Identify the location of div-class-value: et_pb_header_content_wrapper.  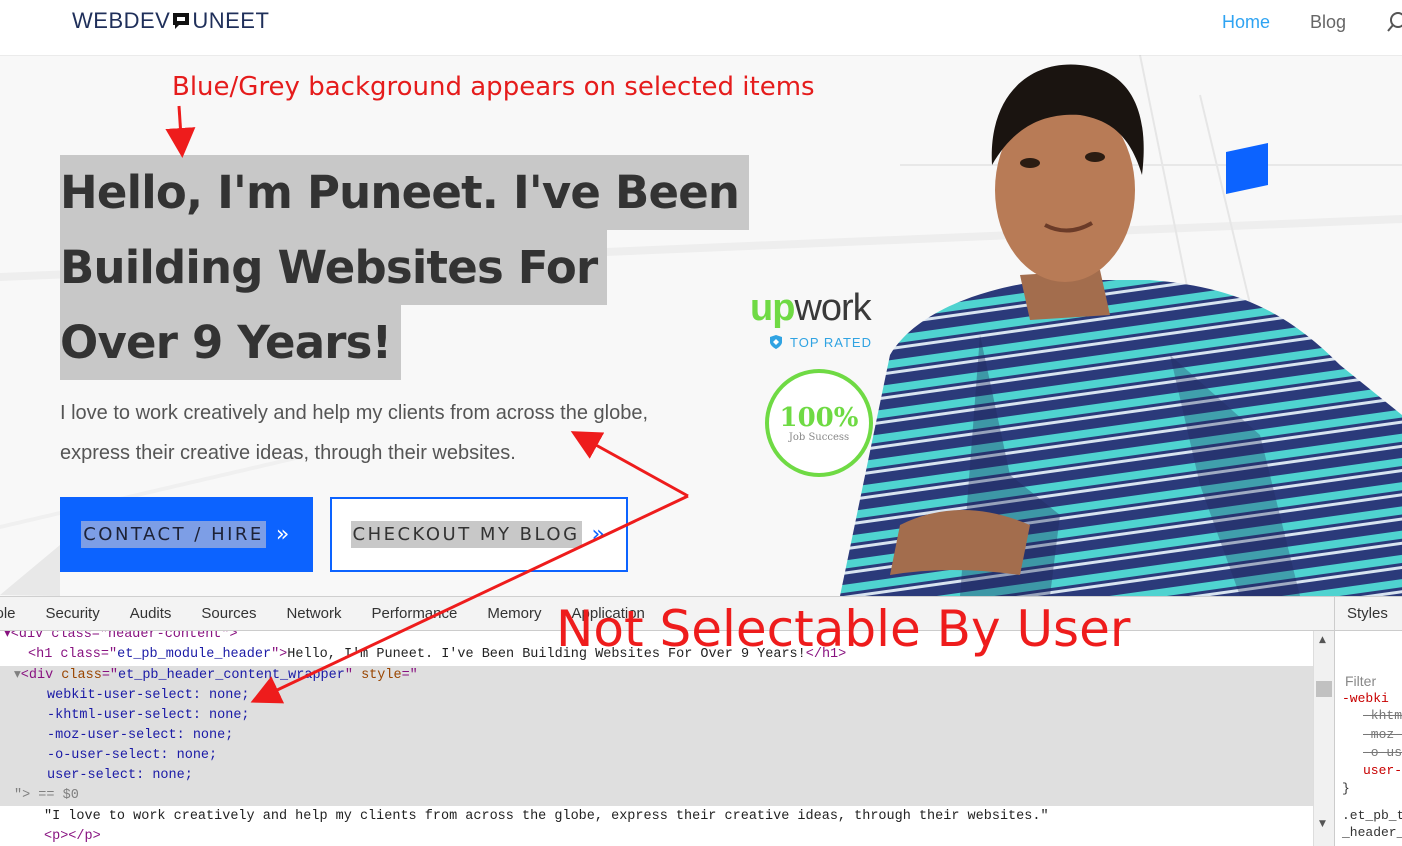
(231, 675).